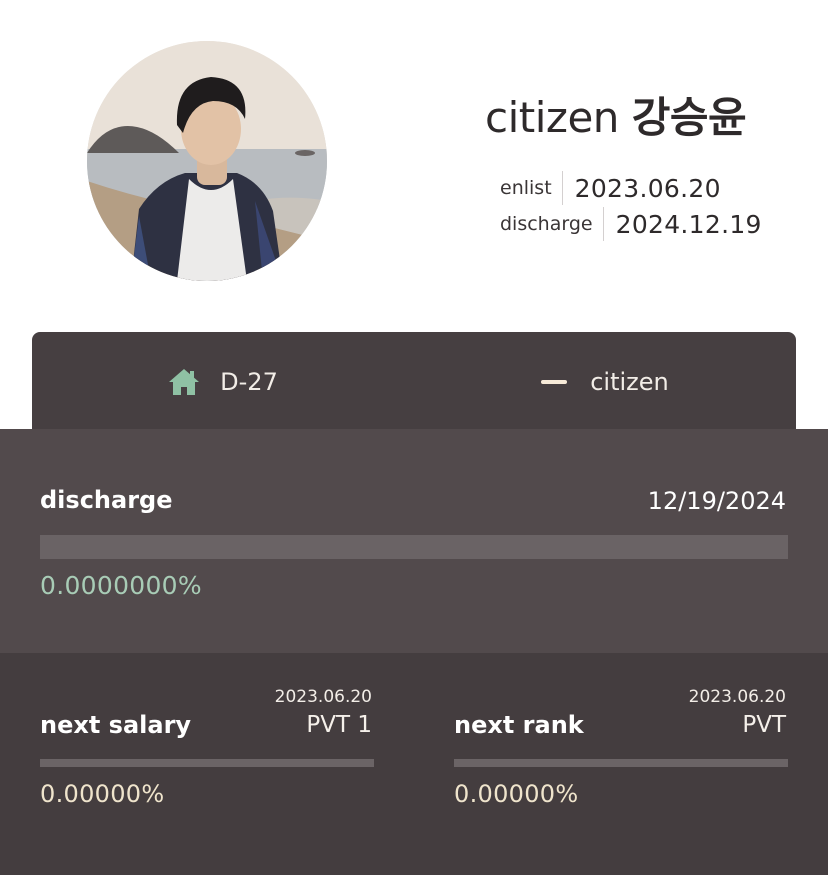 The height and width of the screenshot is (875, 828). I want to click on tab-rank: citizen, so click(605, 382).